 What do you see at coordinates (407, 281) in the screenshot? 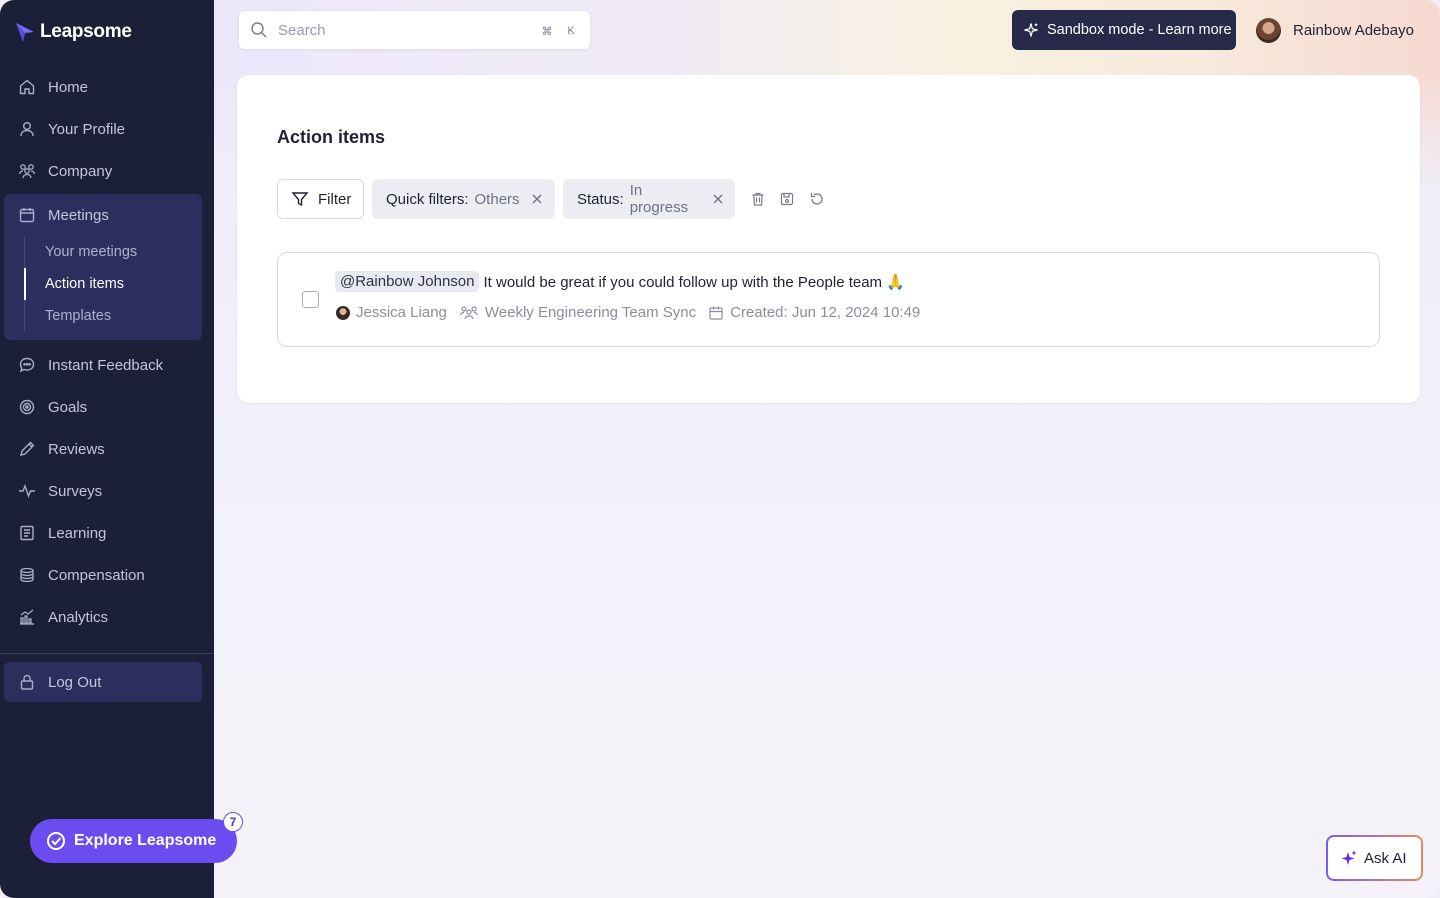
I see `mention-tag: @Rainbow Johnson` at bounding box center [407, 281].